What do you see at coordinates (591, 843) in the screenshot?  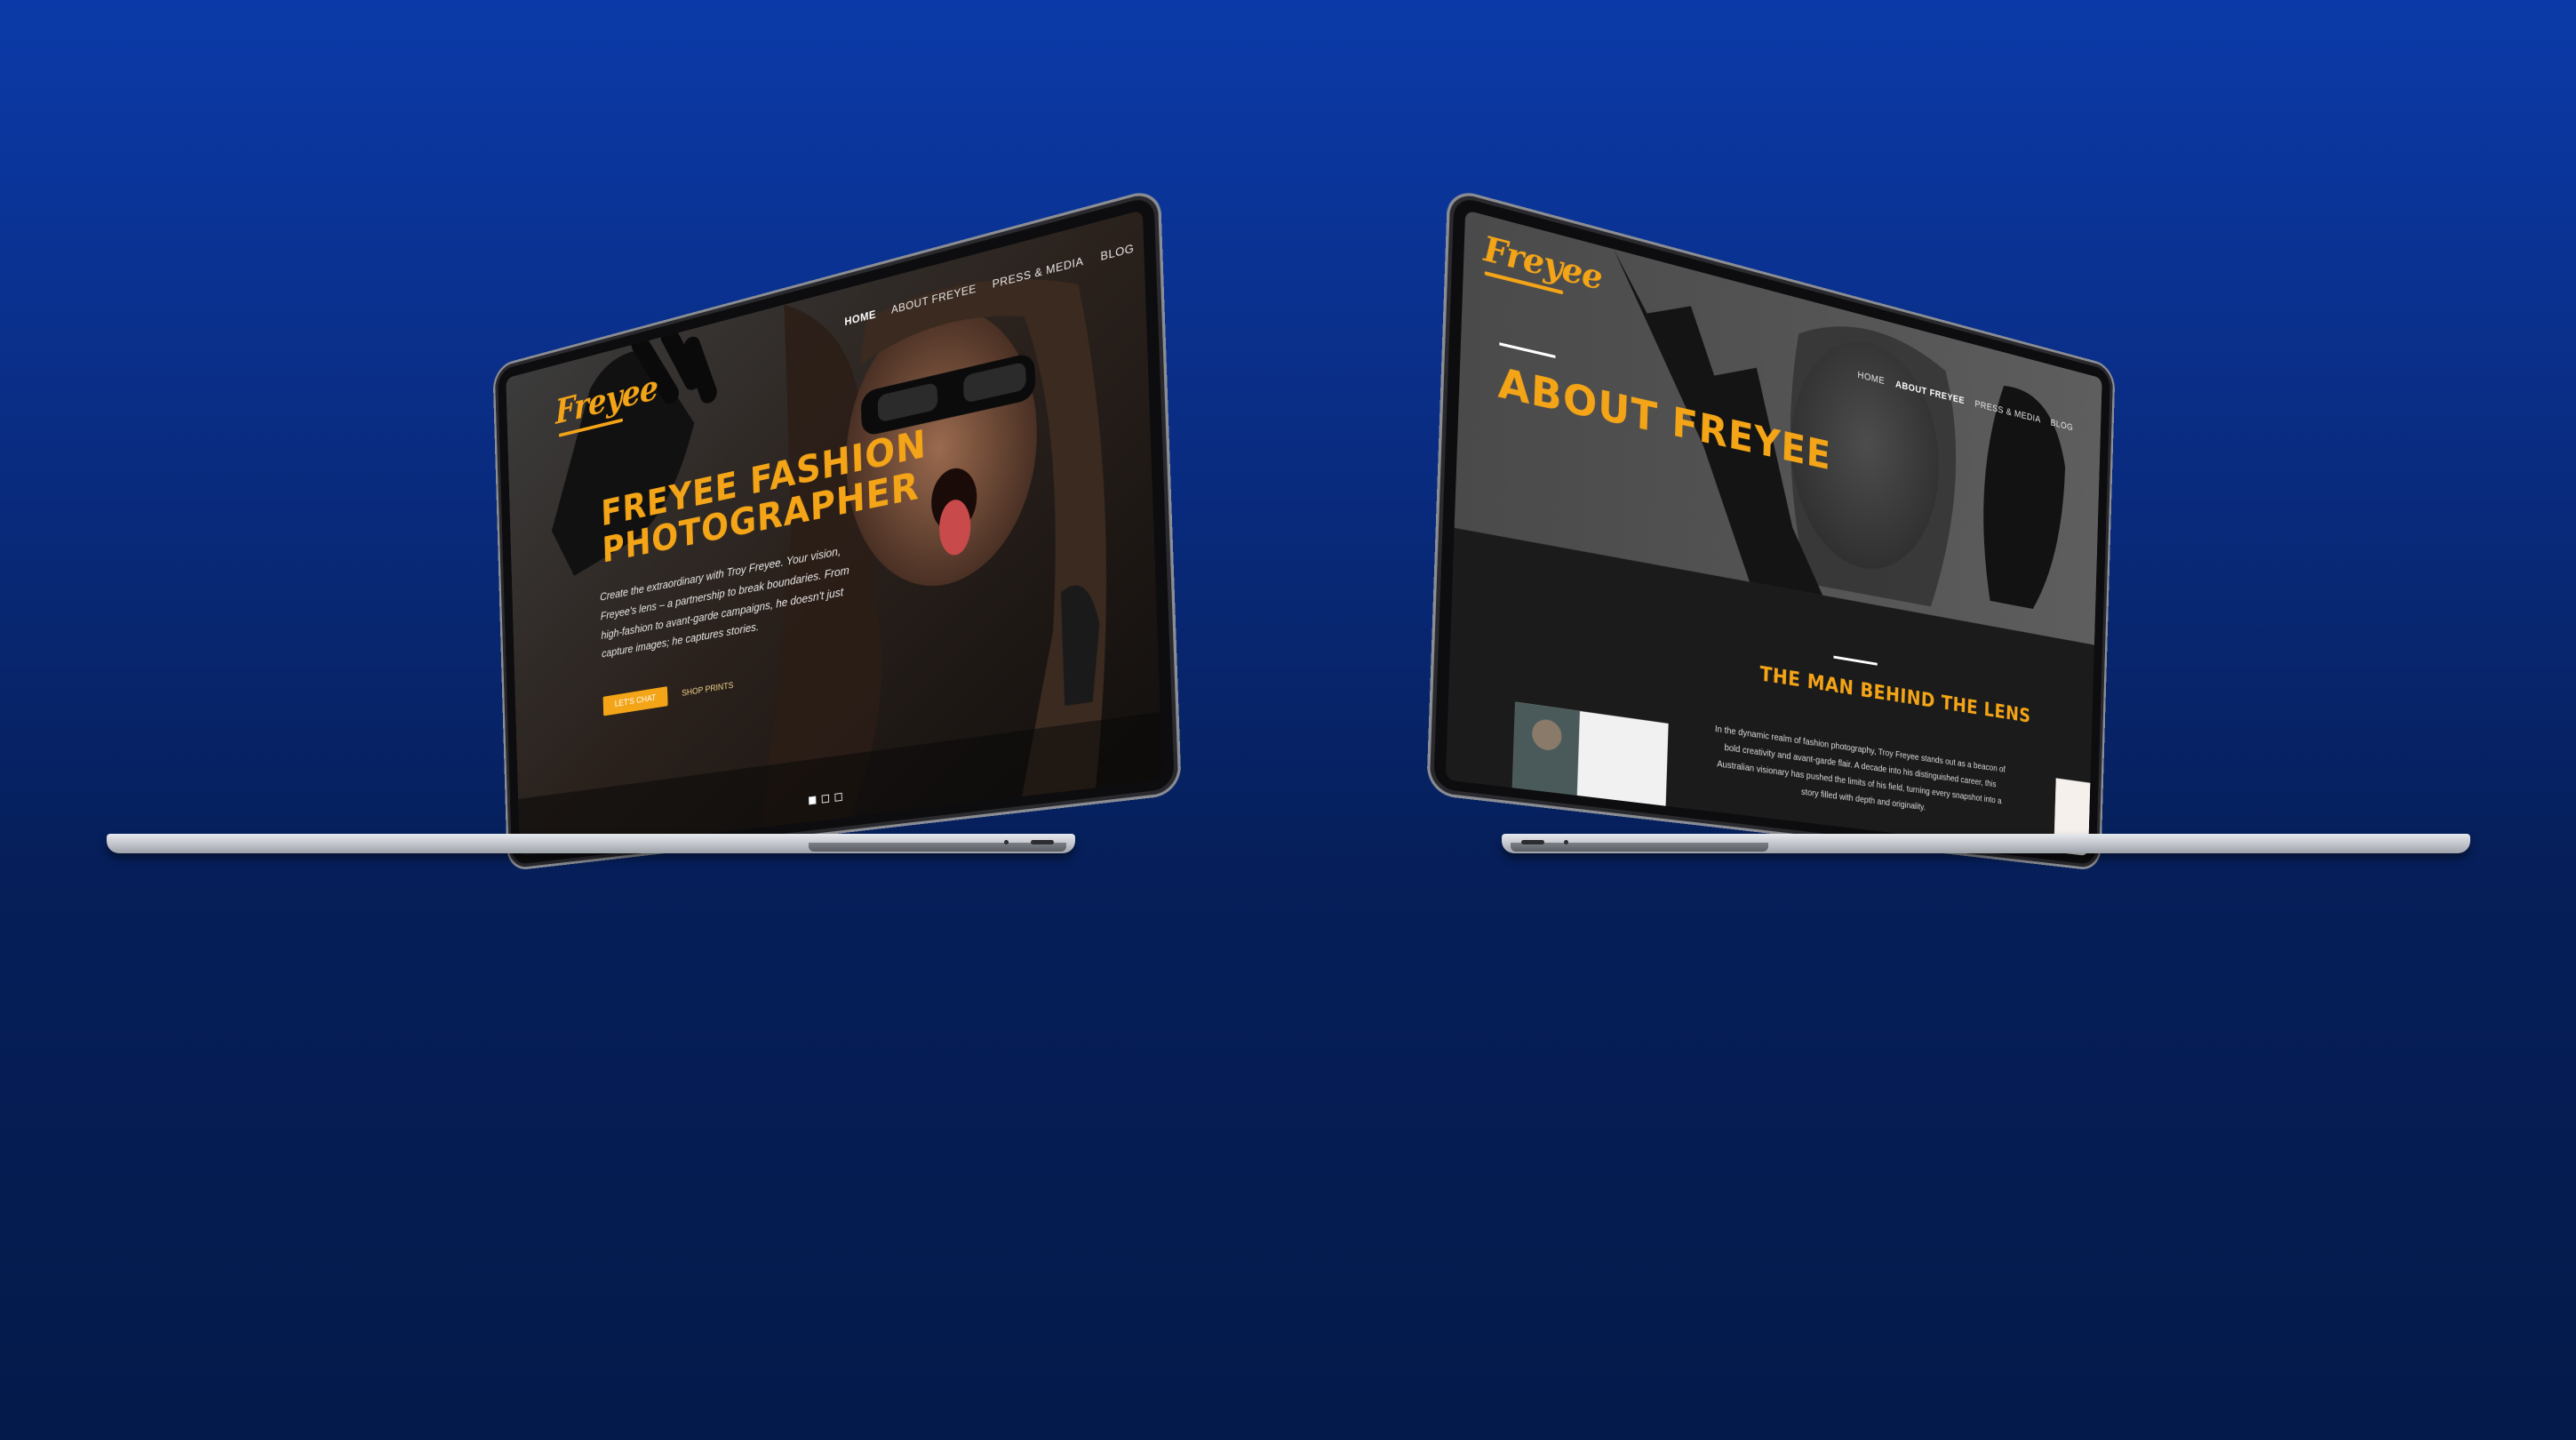 I see `left-laptop-base` at bounding box center [591, 843].